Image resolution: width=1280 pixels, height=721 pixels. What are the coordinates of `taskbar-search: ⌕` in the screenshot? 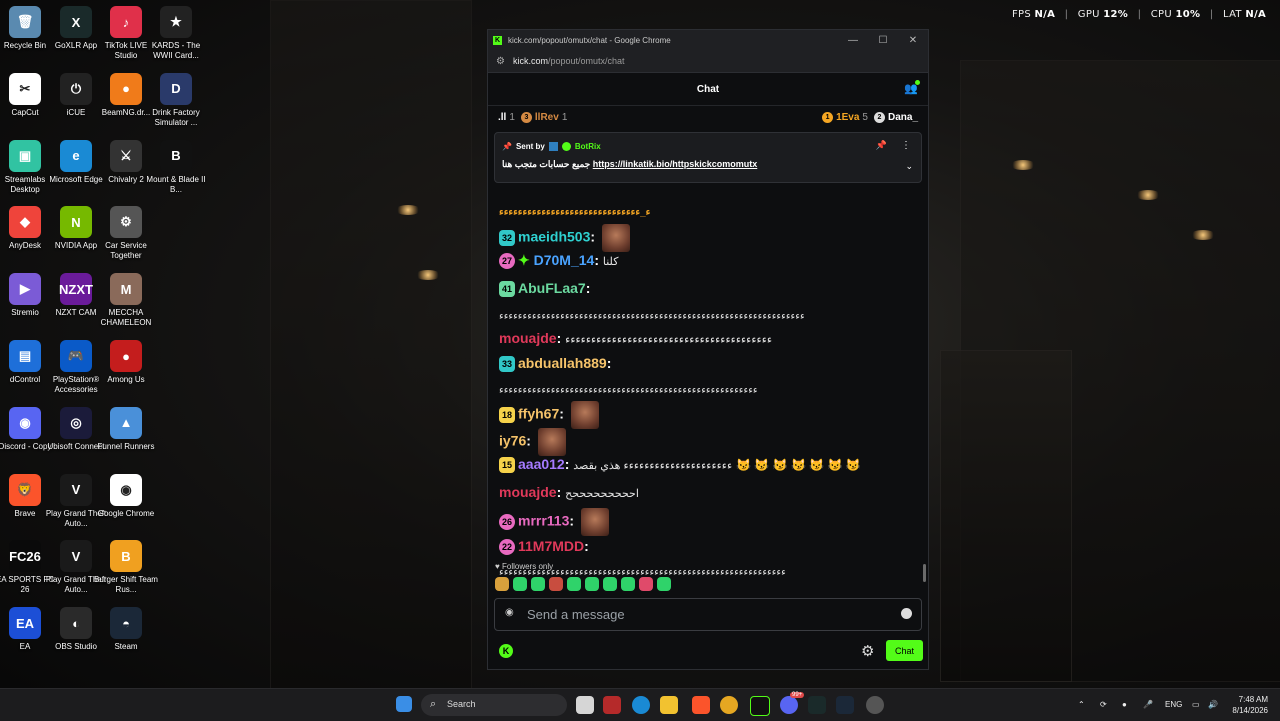 It's located at (494, 705).